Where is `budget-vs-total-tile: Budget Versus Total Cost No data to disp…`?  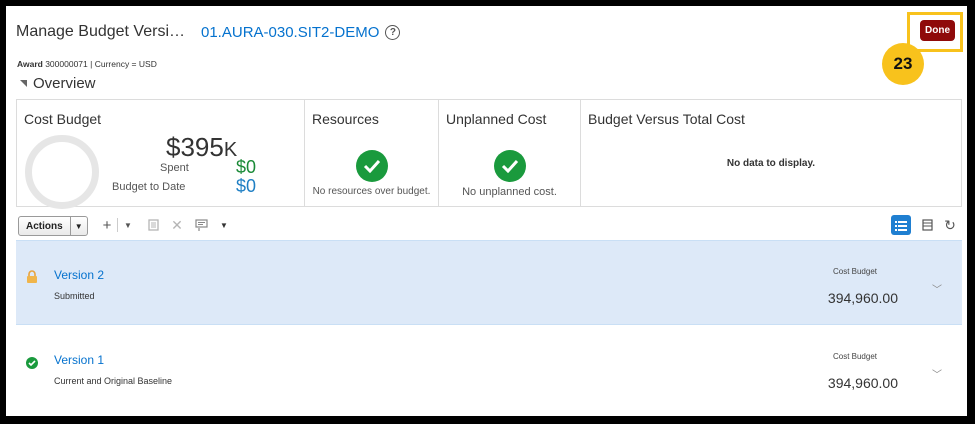 budget-vs-total-tile: Budget Versus Total Cost No data to disp… is located at coordinates (771, 153).